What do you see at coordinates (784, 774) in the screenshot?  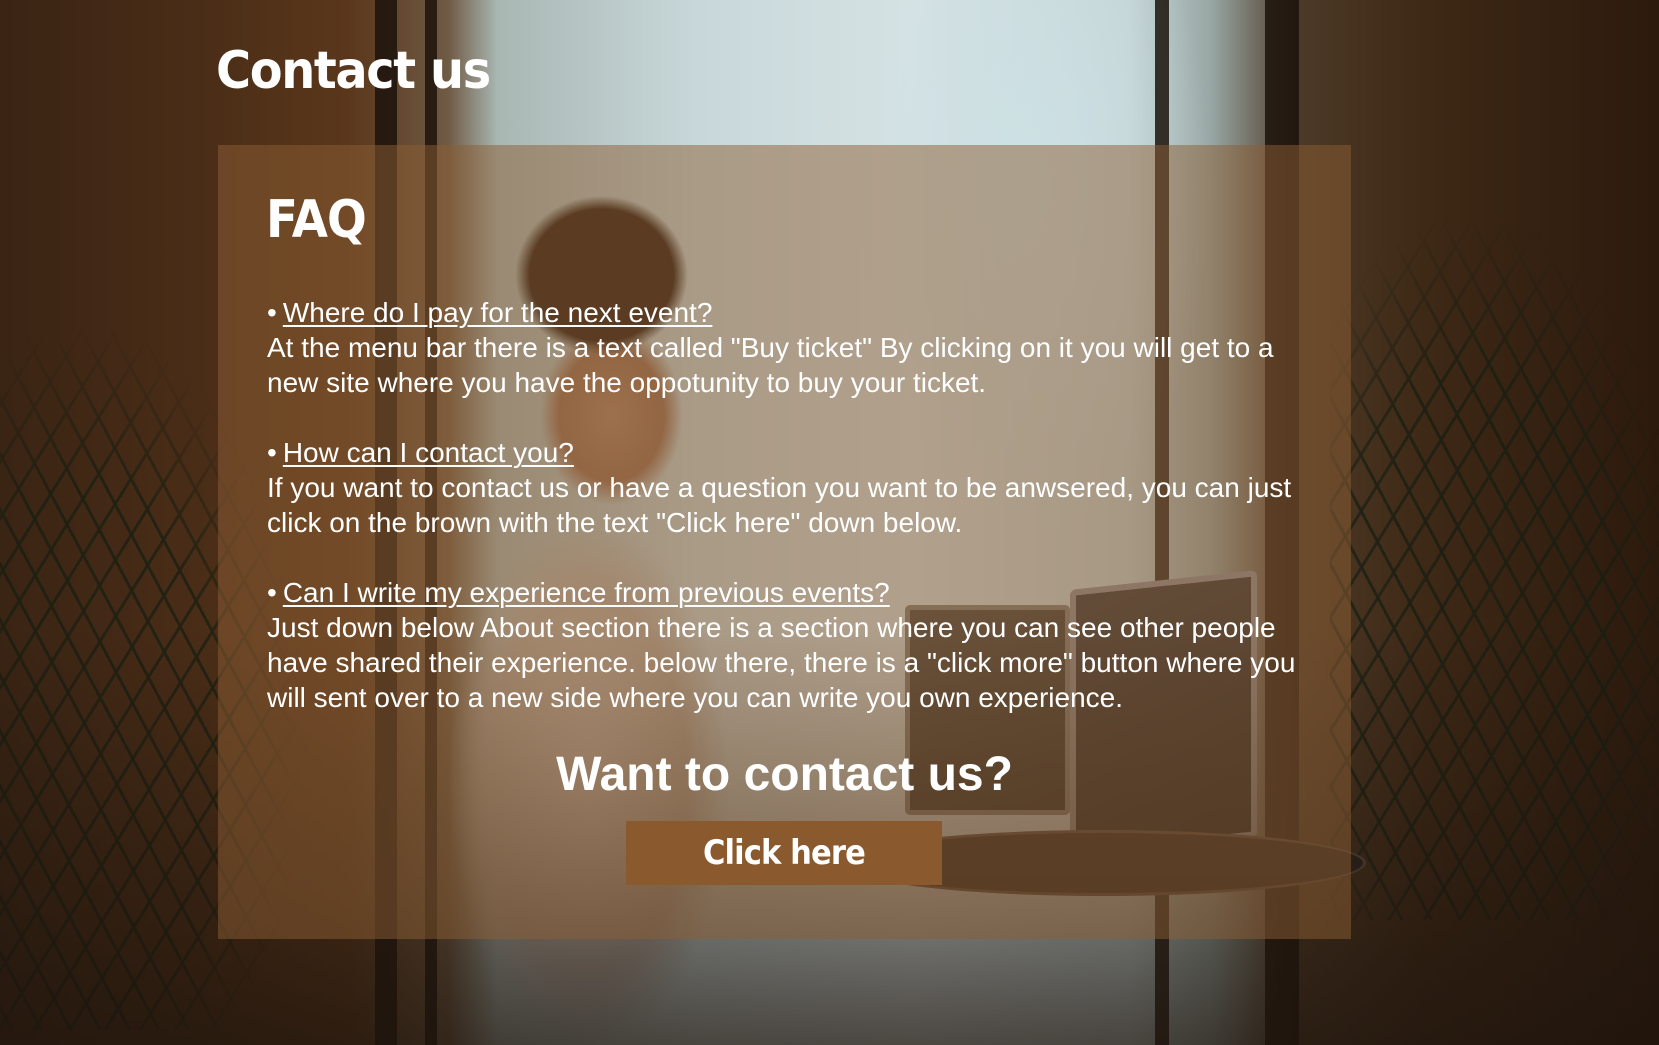 I see `contact-heading: Want to contact us?` at bounding box center [784, 774].